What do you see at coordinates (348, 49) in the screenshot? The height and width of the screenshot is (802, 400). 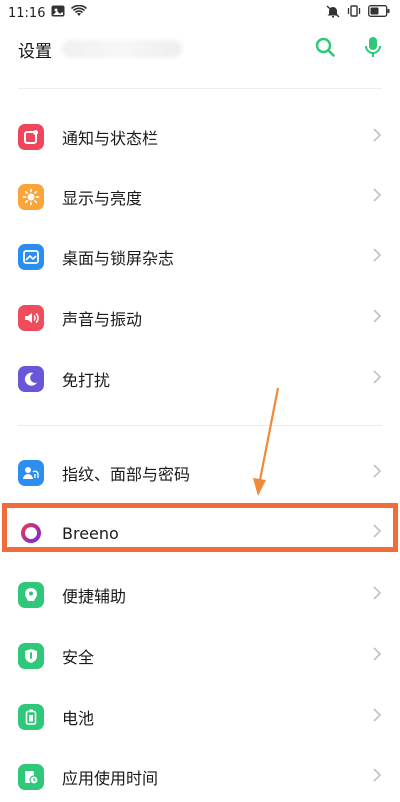 I see `header-actions` at bounding box center [348, 49].